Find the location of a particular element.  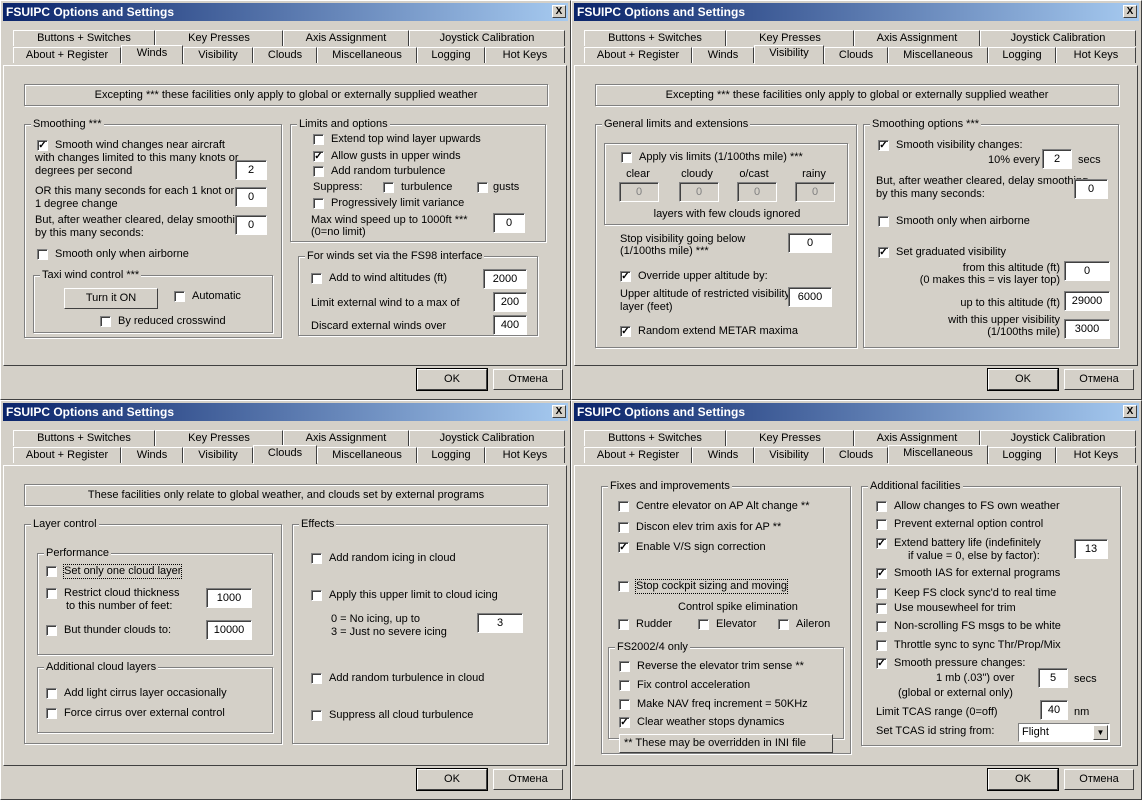

knots-input: 2 is located at coordinates (251, 170).